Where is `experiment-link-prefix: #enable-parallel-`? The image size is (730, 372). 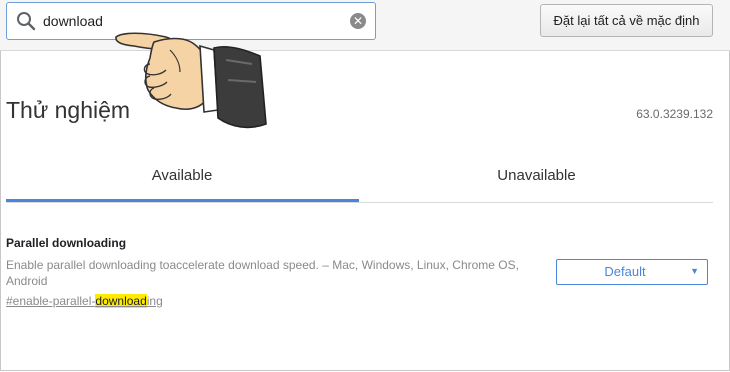
experiment-link-prefix: #enable-parallel- is located at coordinates (51, 301).